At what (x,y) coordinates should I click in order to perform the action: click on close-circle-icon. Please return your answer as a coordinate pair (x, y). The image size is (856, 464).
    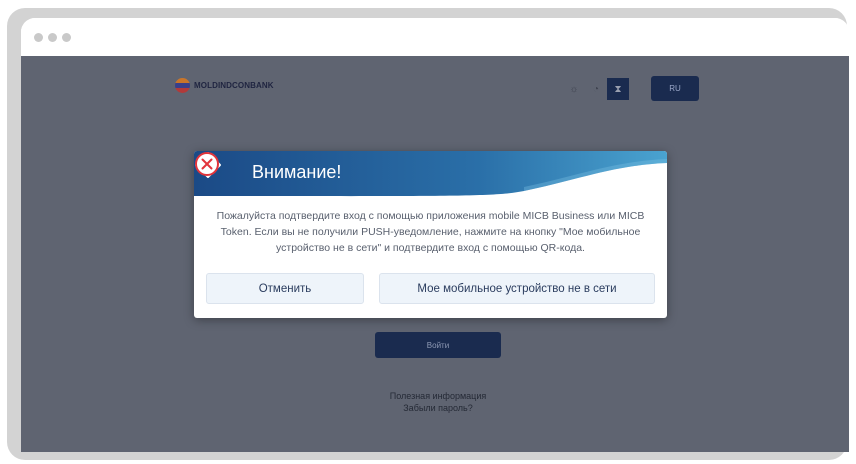
    Looking at the image, I should click on (207, 164).